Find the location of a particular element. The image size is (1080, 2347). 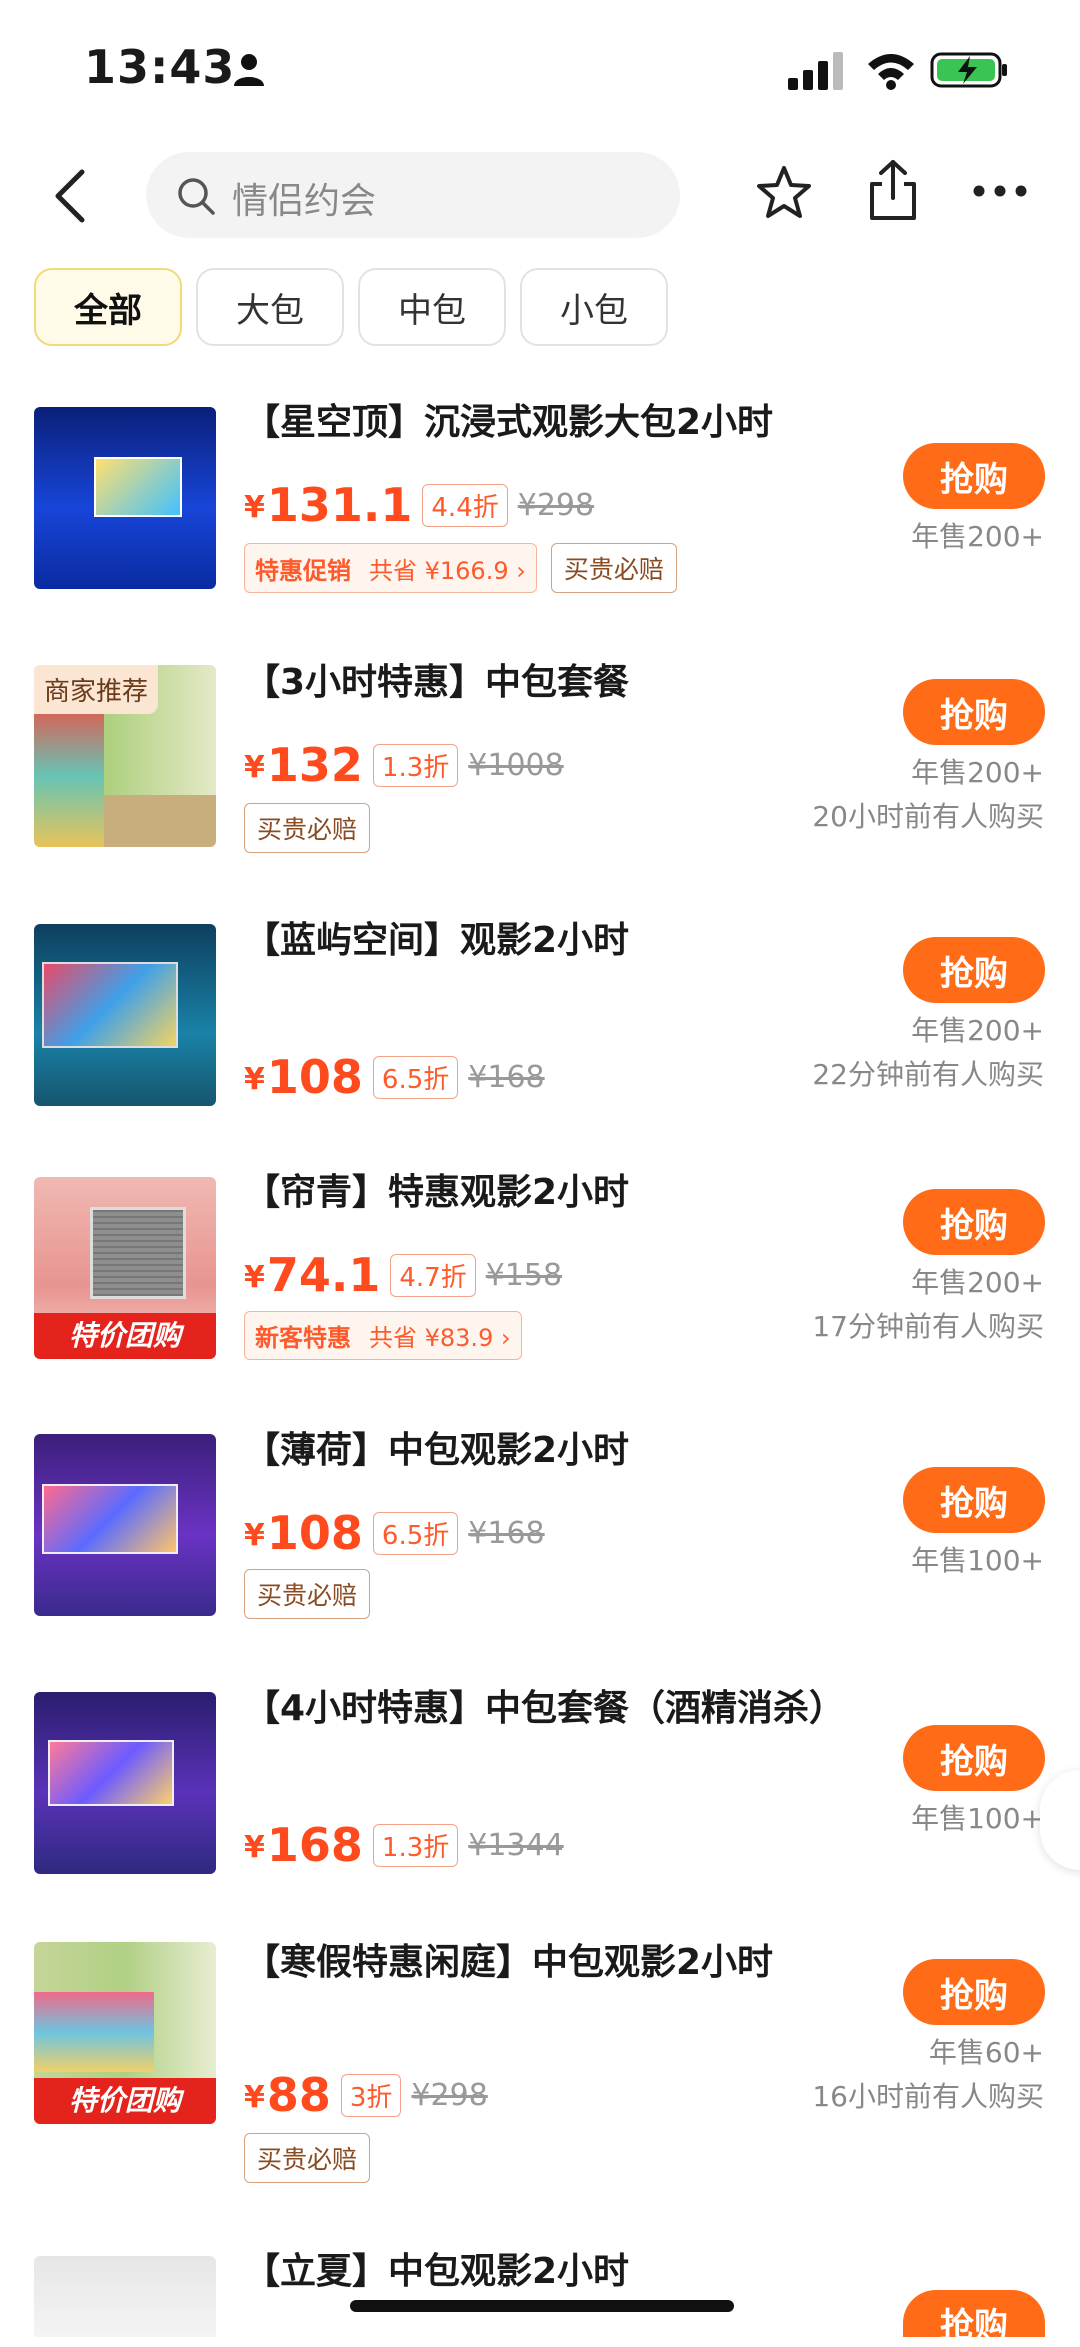

person-icon is located at coordinates (249, 70).